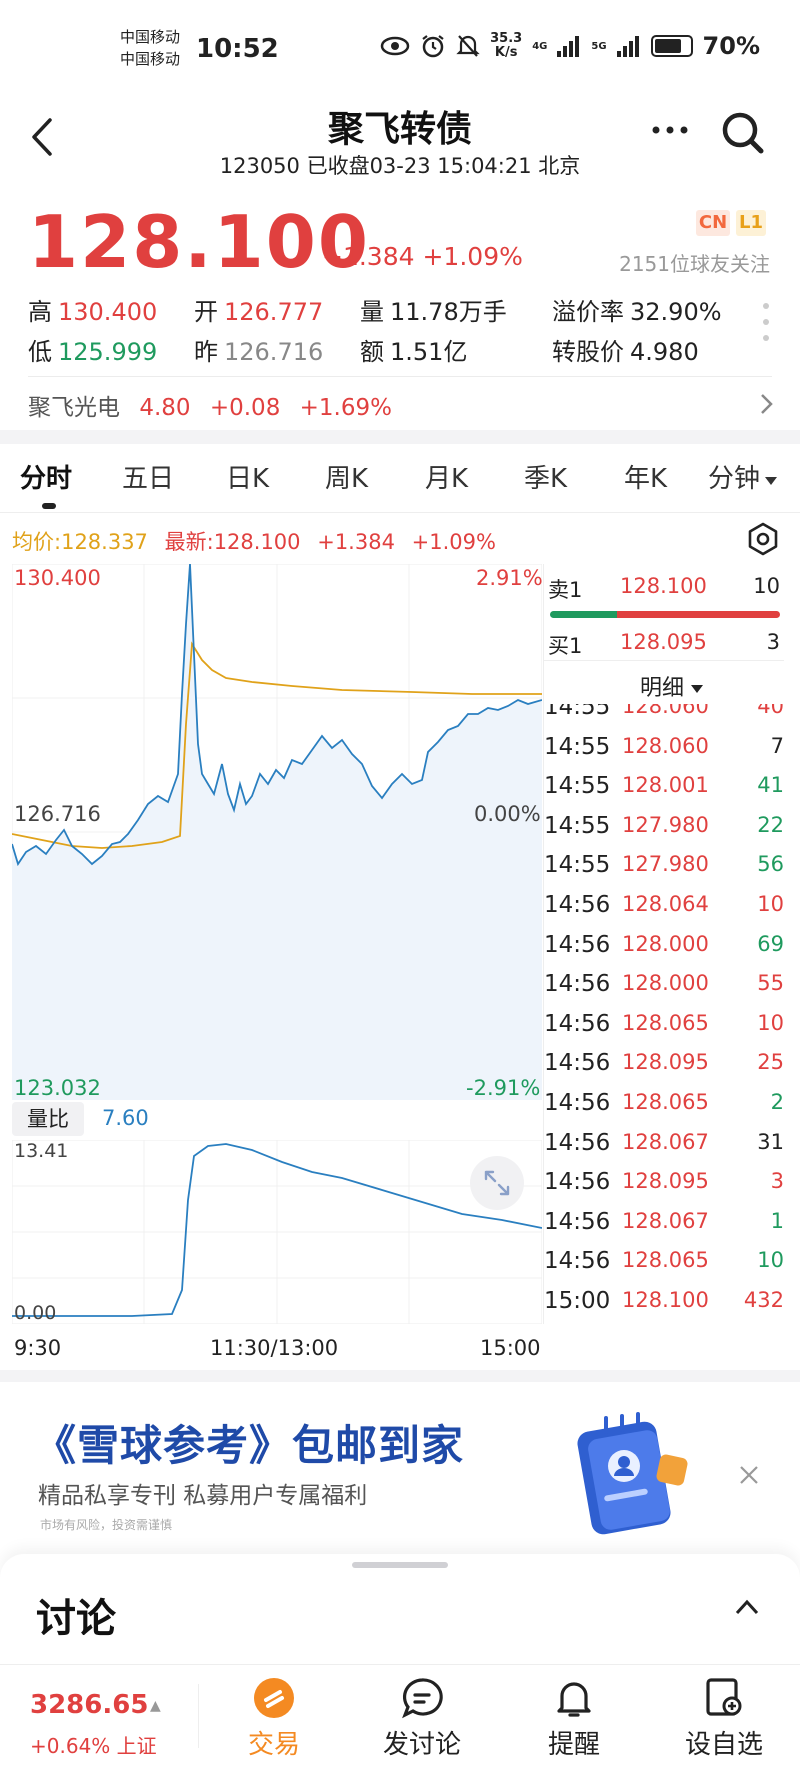  What do you see at coordinates (277, 1232) in the screenshot?
I see `volume-ratio-chart` at bounding box center [277, 1232].